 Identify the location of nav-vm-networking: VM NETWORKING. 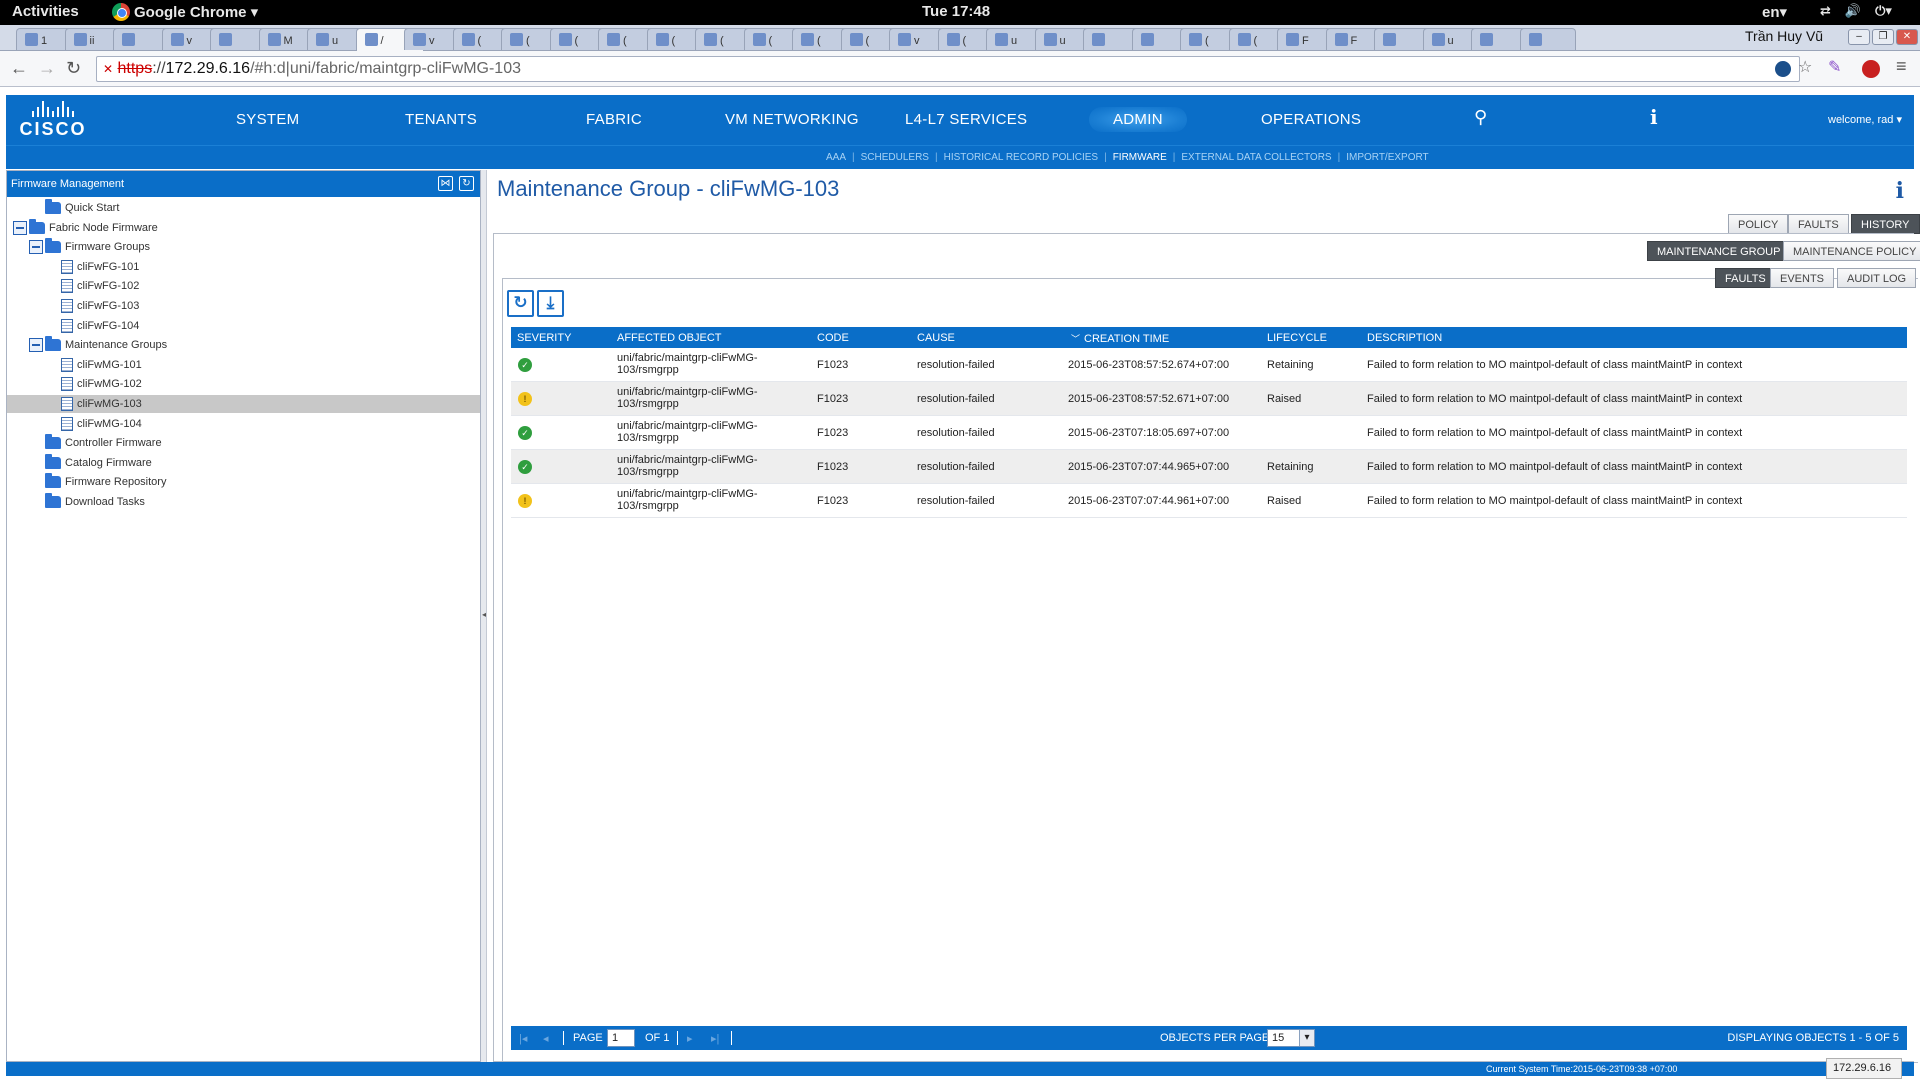
(792, 119).